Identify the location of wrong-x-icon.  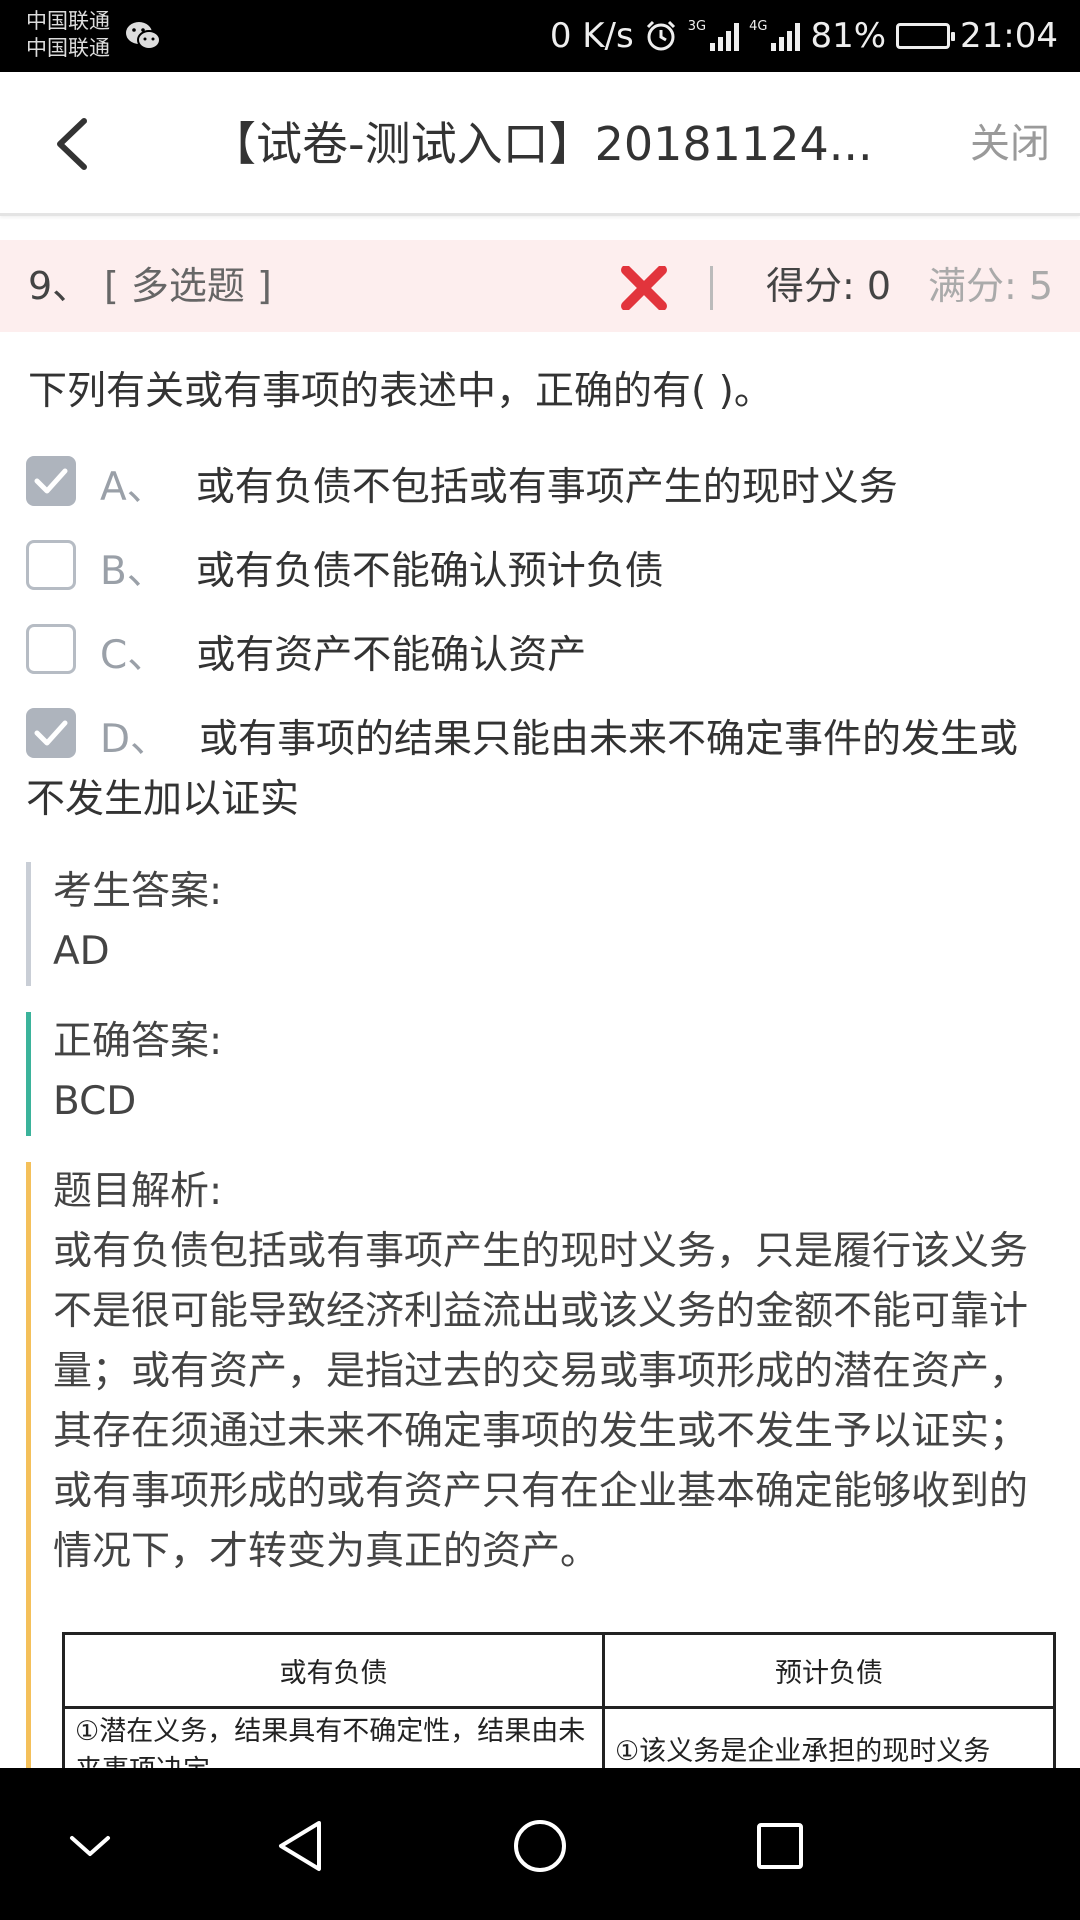
(644, 288).